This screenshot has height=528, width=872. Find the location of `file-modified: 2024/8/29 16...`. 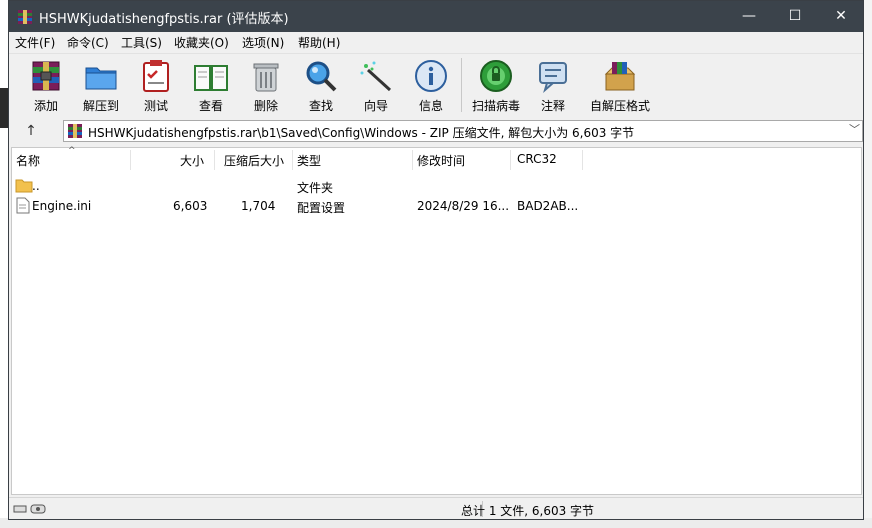

file-modified: 2024/8/29 16... is located at coordinates (463, 206).